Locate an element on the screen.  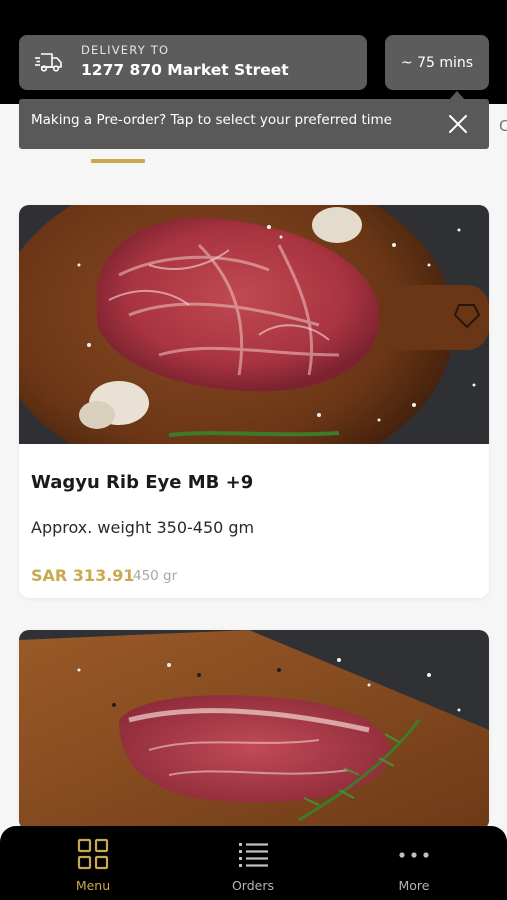
product-name: Wagyu Rib Eye MB +9 is located at coordinates (142, 482).